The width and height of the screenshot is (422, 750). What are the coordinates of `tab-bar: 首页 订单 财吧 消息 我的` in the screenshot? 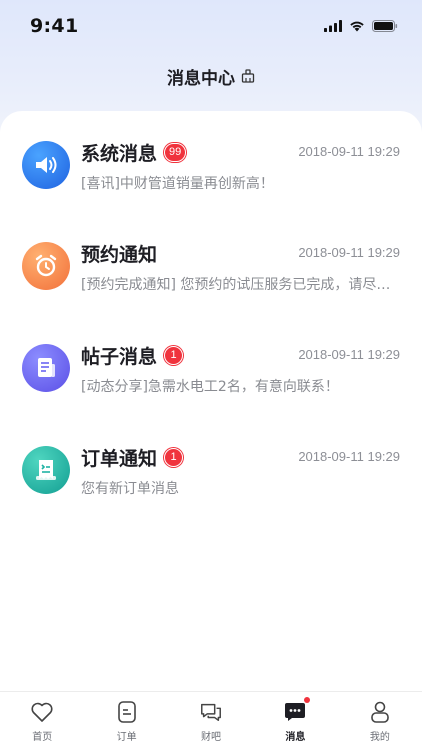 It's located at (211, 720).